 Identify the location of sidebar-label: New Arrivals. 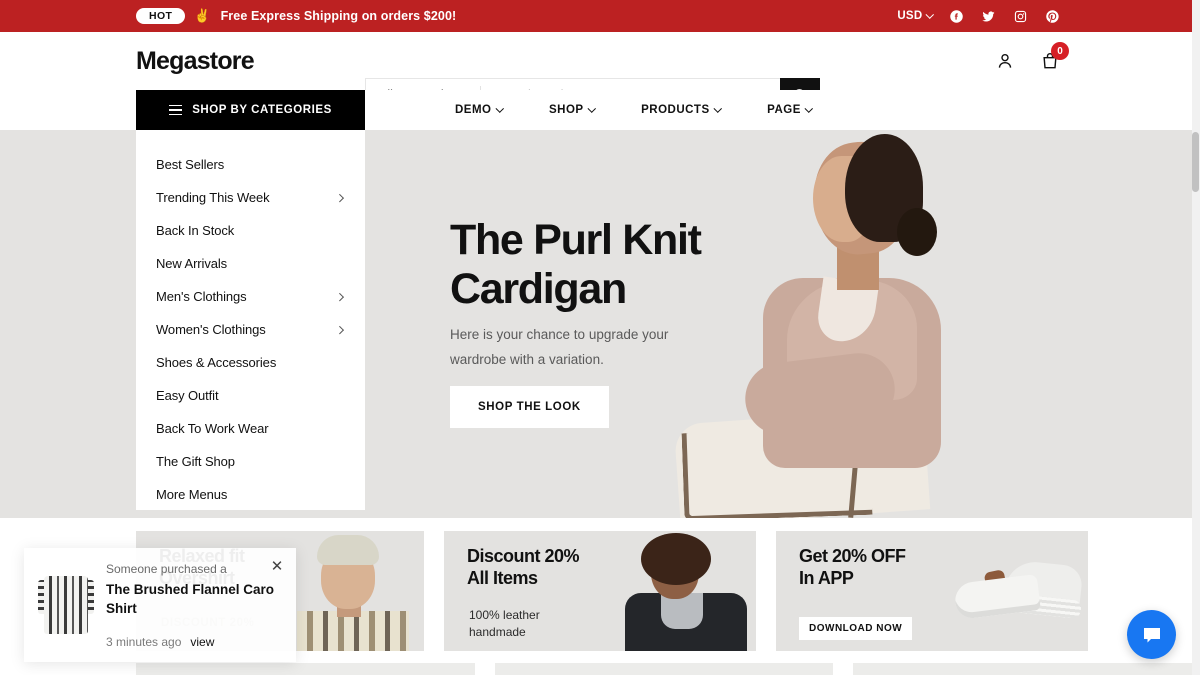
(192, 263).